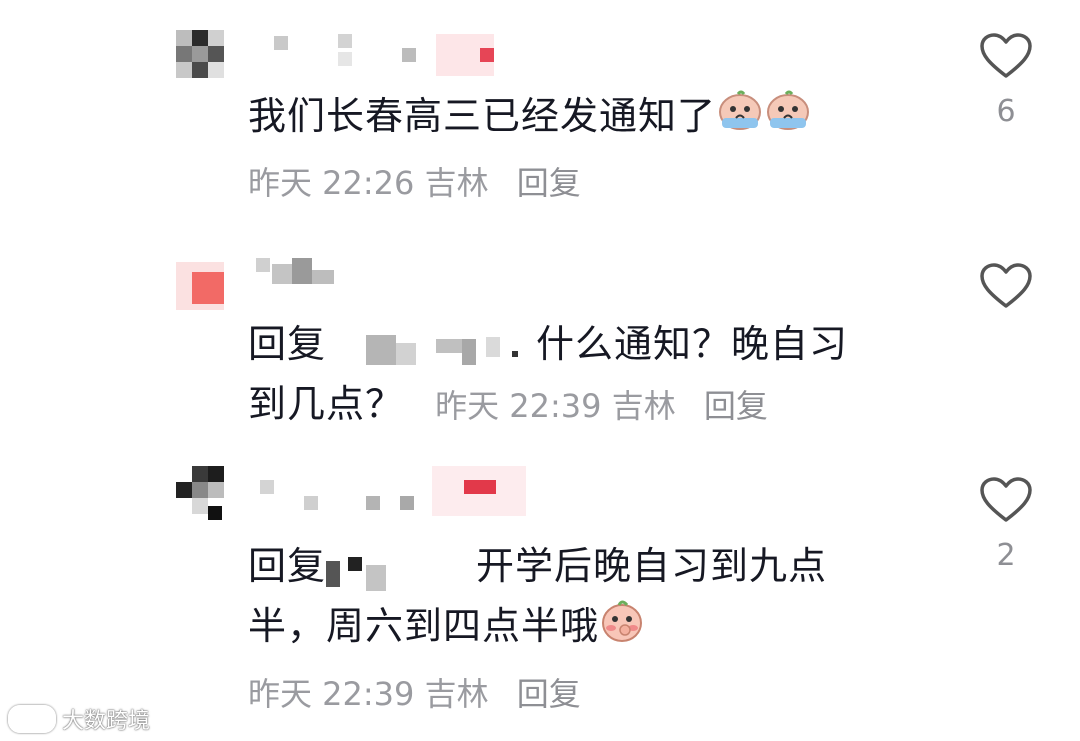 The image size is (1080, 741). I want to click on watermark: 大数跨境, so click(79, 719).